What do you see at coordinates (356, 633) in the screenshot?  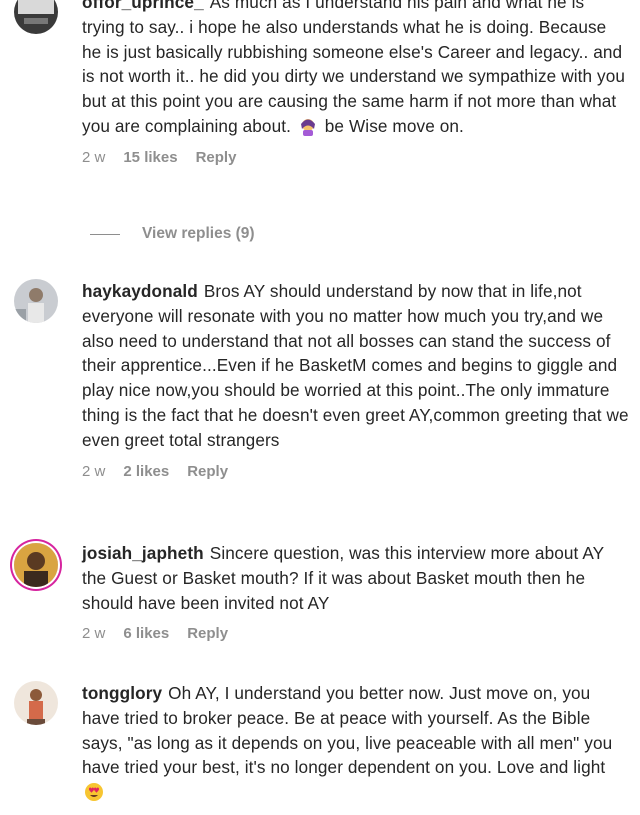 I see `comment-meta: 2 w 6 likes Reply` at bounding box center [356, 633].